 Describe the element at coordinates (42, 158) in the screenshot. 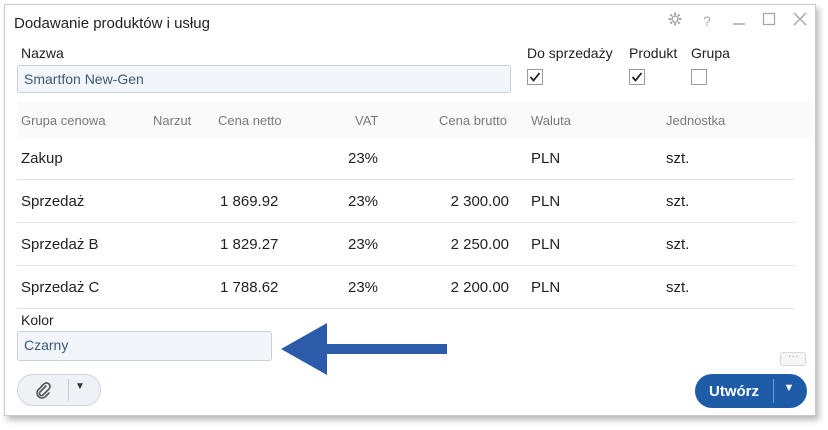

I see `cell-price-group: Zakup` at that location.